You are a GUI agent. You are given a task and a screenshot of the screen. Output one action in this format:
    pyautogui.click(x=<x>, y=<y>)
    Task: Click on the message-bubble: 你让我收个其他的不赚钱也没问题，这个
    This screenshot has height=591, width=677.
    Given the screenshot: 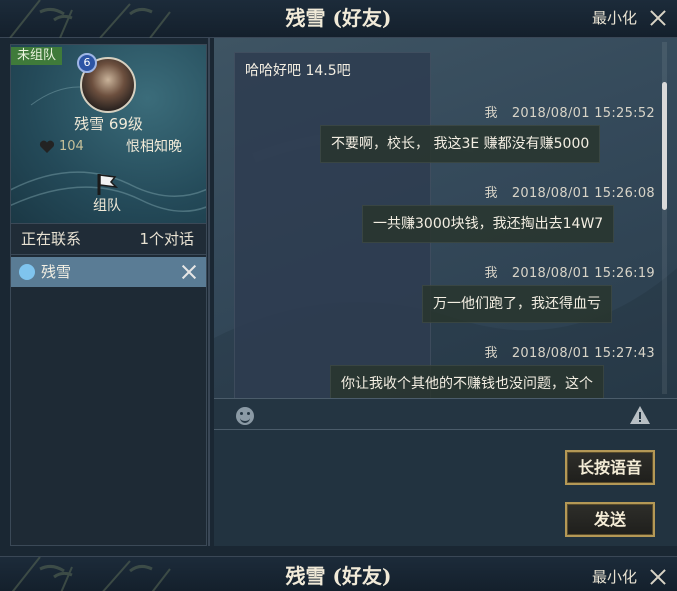 What is the action you would take?
    pyautogui.click(x=467, y=381)
    